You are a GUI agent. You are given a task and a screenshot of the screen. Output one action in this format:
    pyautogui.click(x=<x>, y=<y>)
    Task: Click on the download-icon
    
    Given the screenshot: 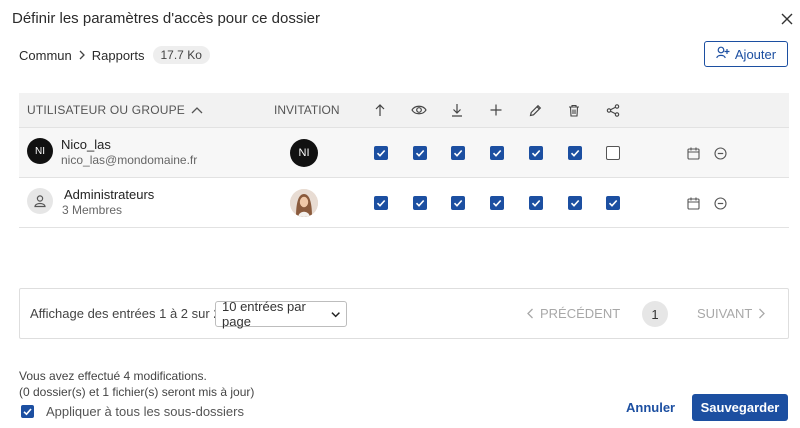 What is the action you would take?
    pyautogui.click(x=457, y=110)
    